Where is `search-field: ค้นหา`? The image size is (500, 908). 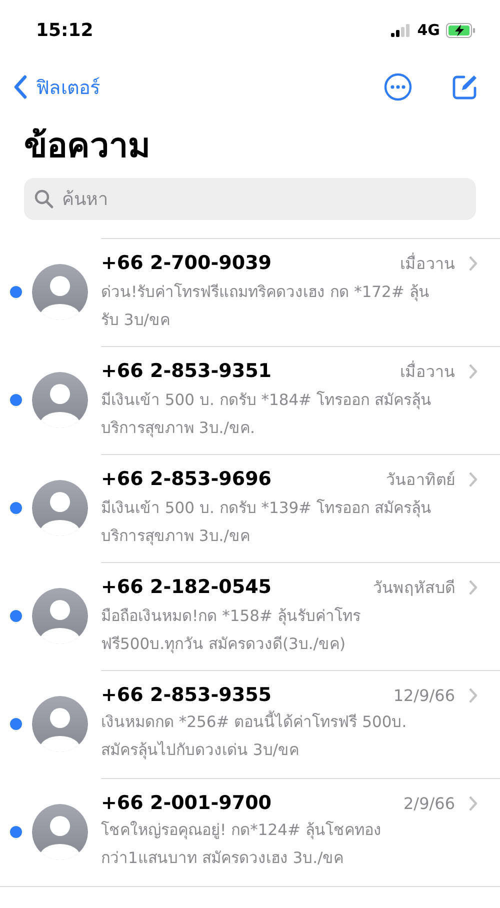
search-field: ค้นหา is located at coordinates (250, 199).